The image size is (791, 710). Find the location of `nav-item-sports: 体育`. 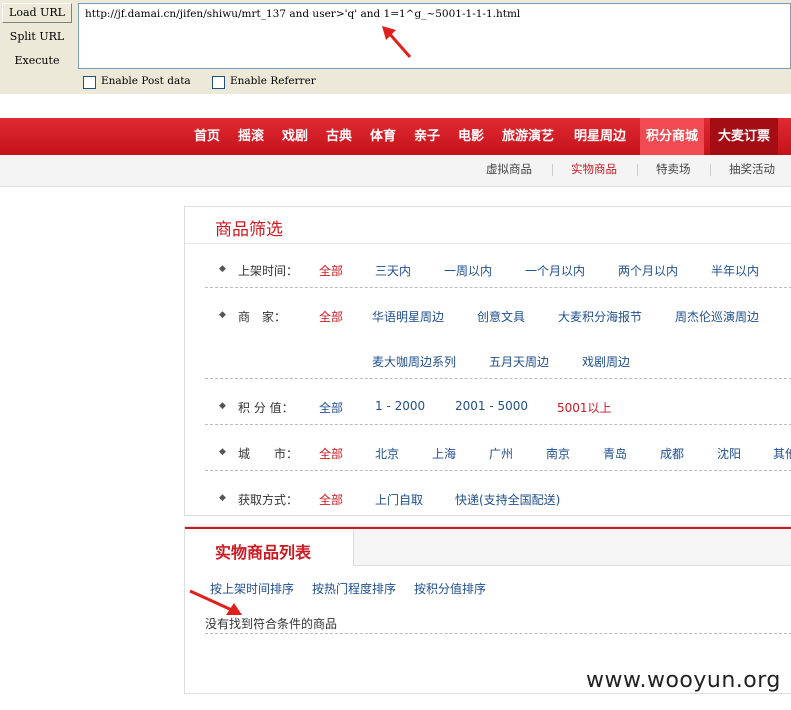

nav-item-sports: 体育 is located at coordinates (383, 136).